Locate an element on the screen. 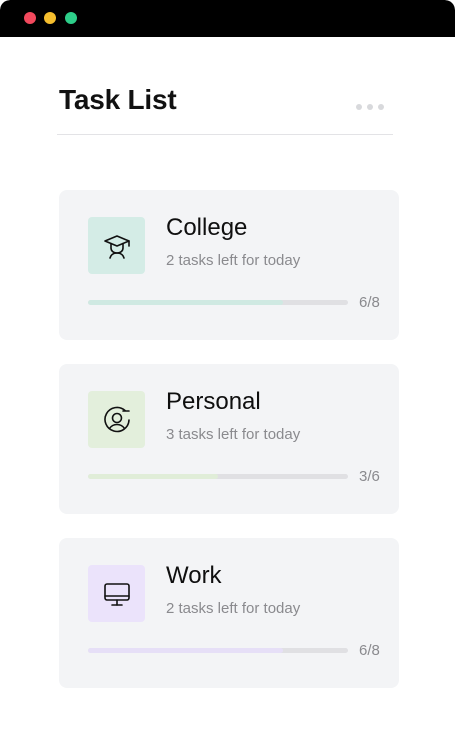  monitor-icon is located at coordinates (116, 594).